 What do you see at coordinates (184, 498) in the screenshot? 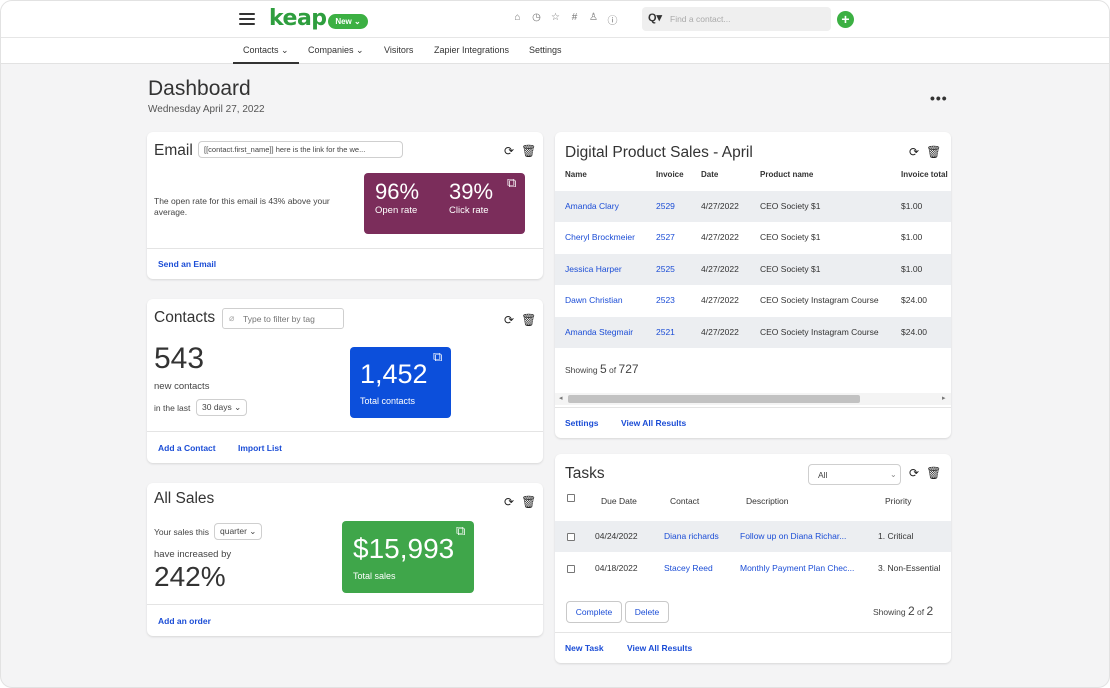
I see `sales-card-title: All Sales` at bounding box center [184, 498].